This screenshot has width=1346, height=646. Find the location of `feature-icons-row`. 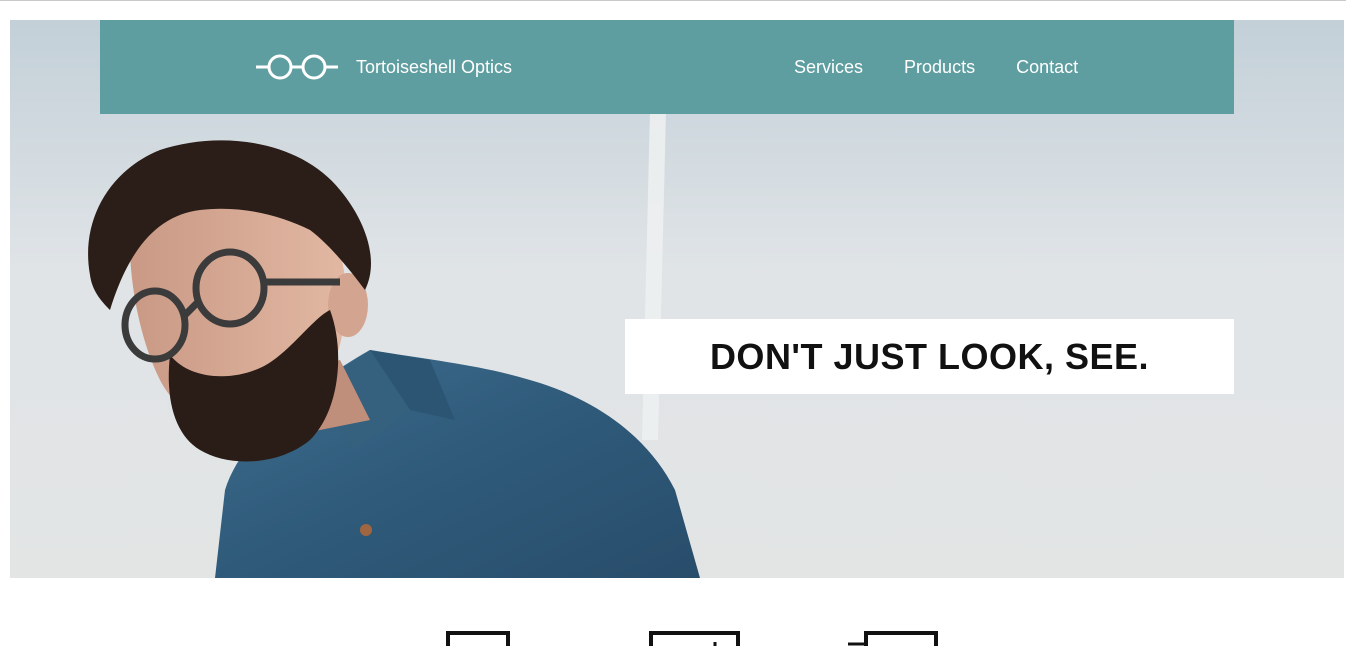

feature-icons-row is located at coordinates (673, 612).